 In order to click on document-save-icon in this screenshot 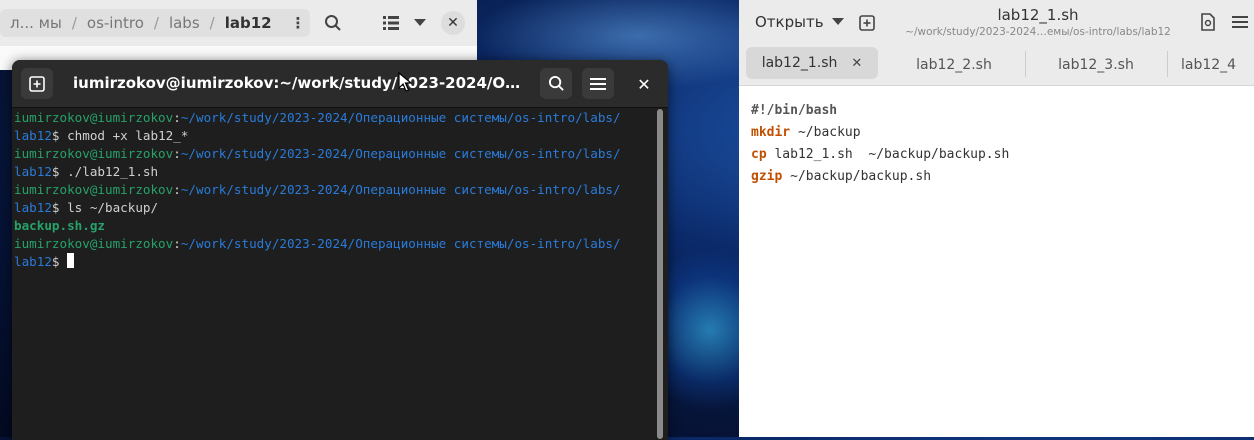, I will do `click(1208, 22)`.